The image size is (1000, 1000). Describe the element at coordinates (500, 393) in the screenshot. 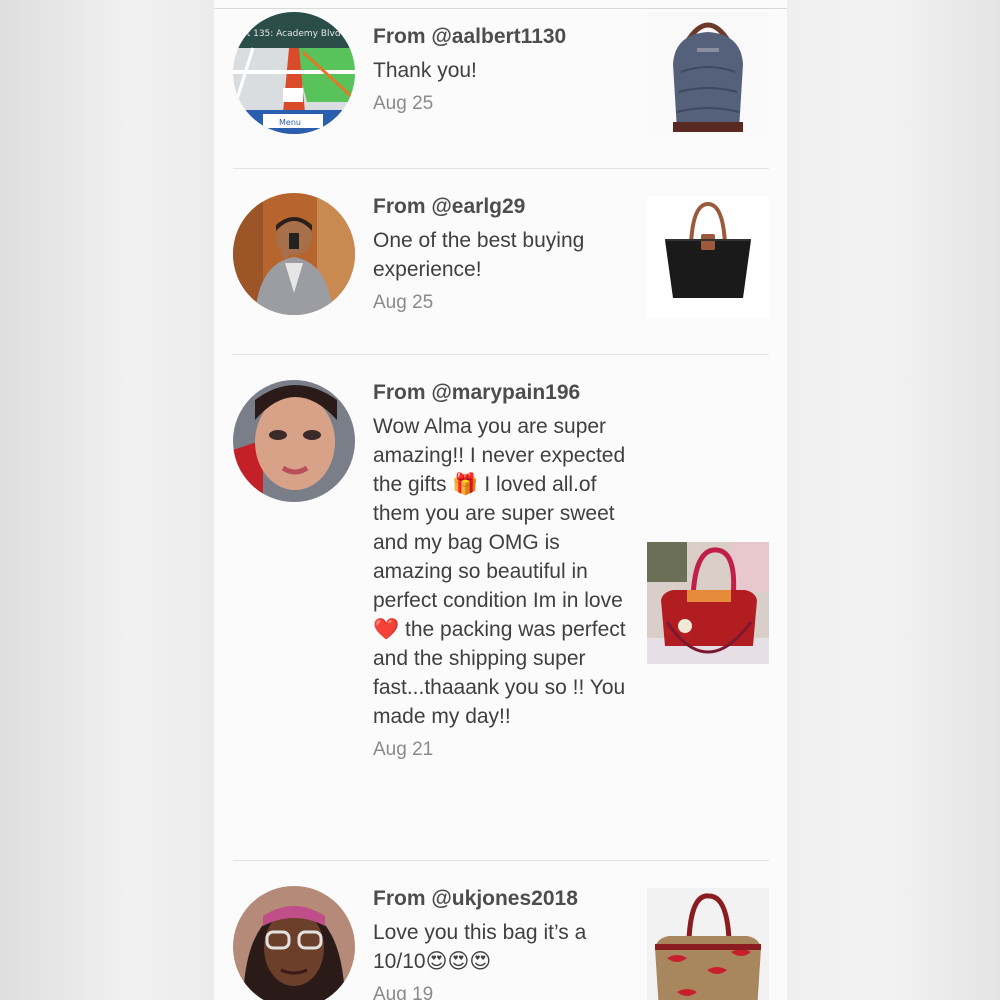

I see `reviewer-username: From @marypain196` at that location.